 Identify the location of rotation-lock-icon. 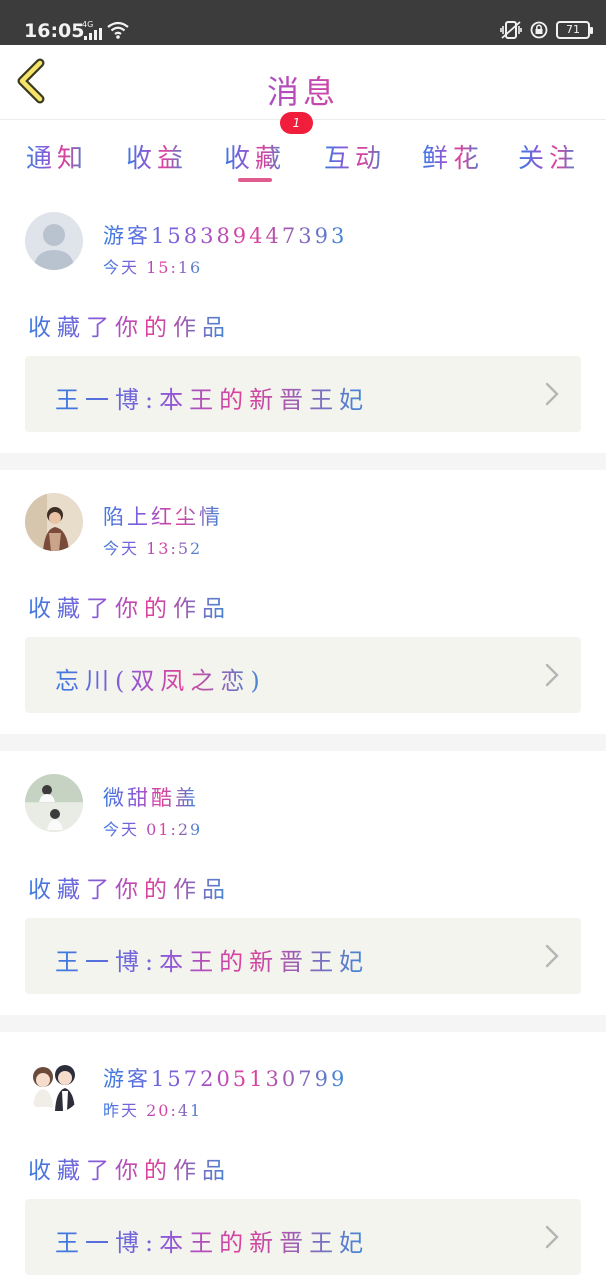
(539, 30).